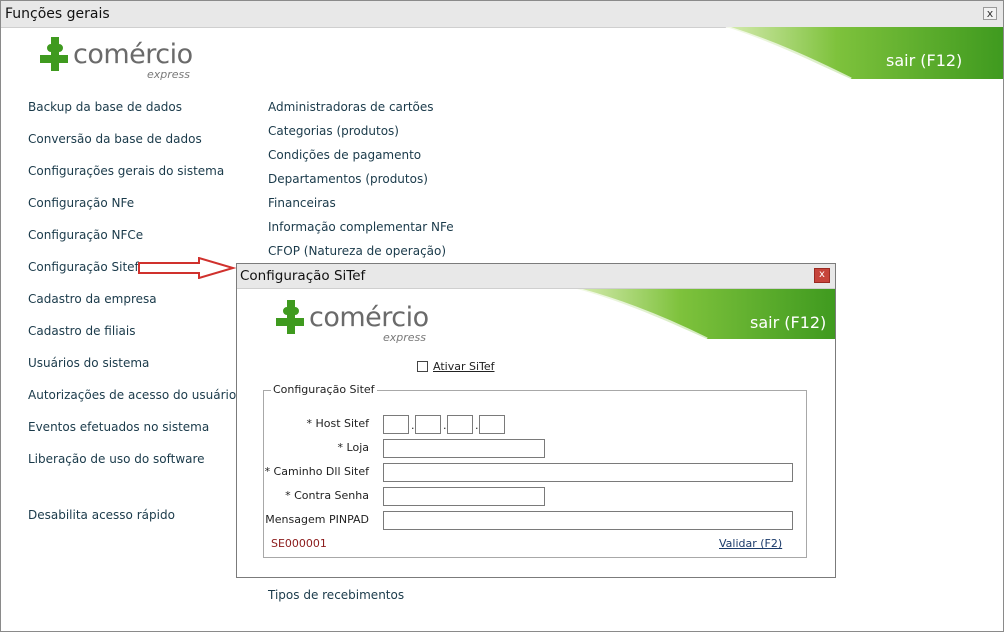  Describe the element at coordinates (361, 227) in the screenshot. I see `menu-info-complementar: Informação complementar NFe` at that location.